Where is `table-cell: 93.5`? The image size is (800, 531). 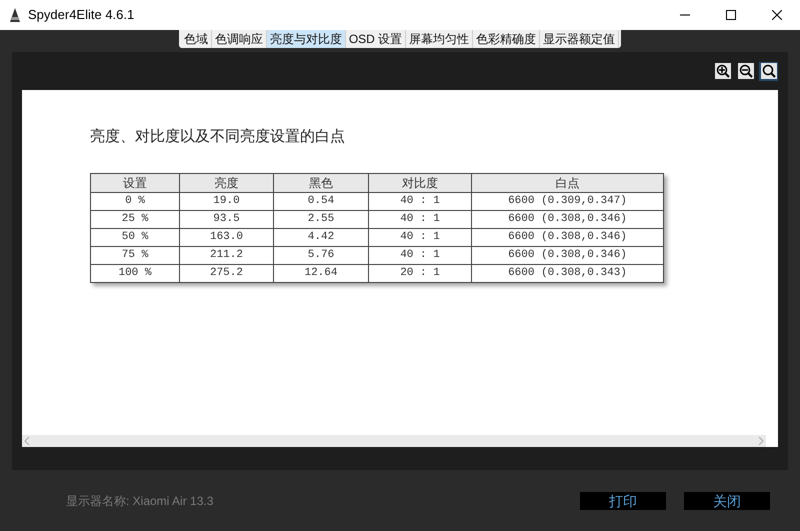
table-cell: 93.5 is located at coordinates (227, 219).